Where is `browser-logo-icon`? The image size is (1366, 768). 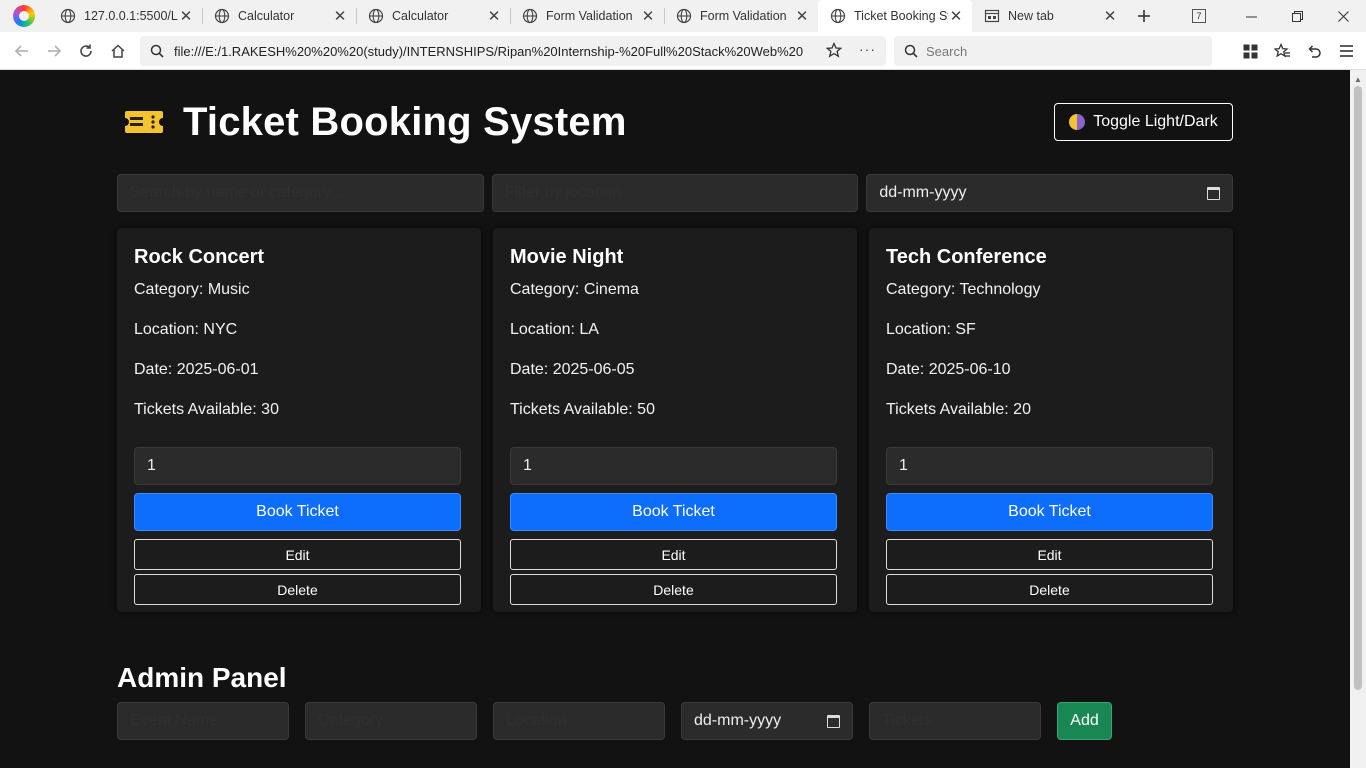
browser-logo-icon is located at coordinates (24, 16).